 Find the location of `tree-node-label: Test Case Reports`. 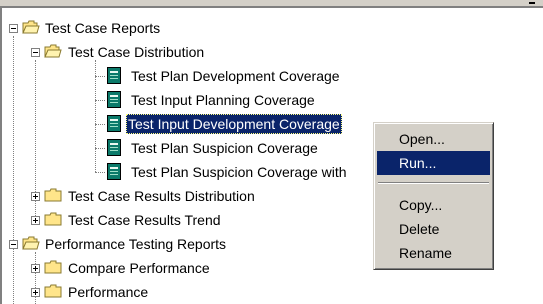

tree-node-label: Test Case Reports is located at coordinates (103, 28).